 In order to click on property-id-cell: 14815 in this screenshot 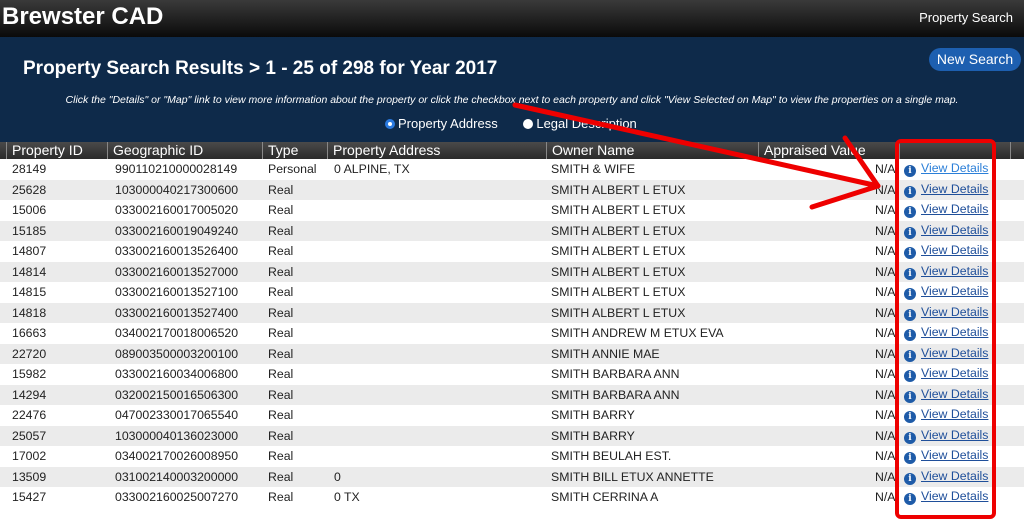, I will do `click(29, 292)`.